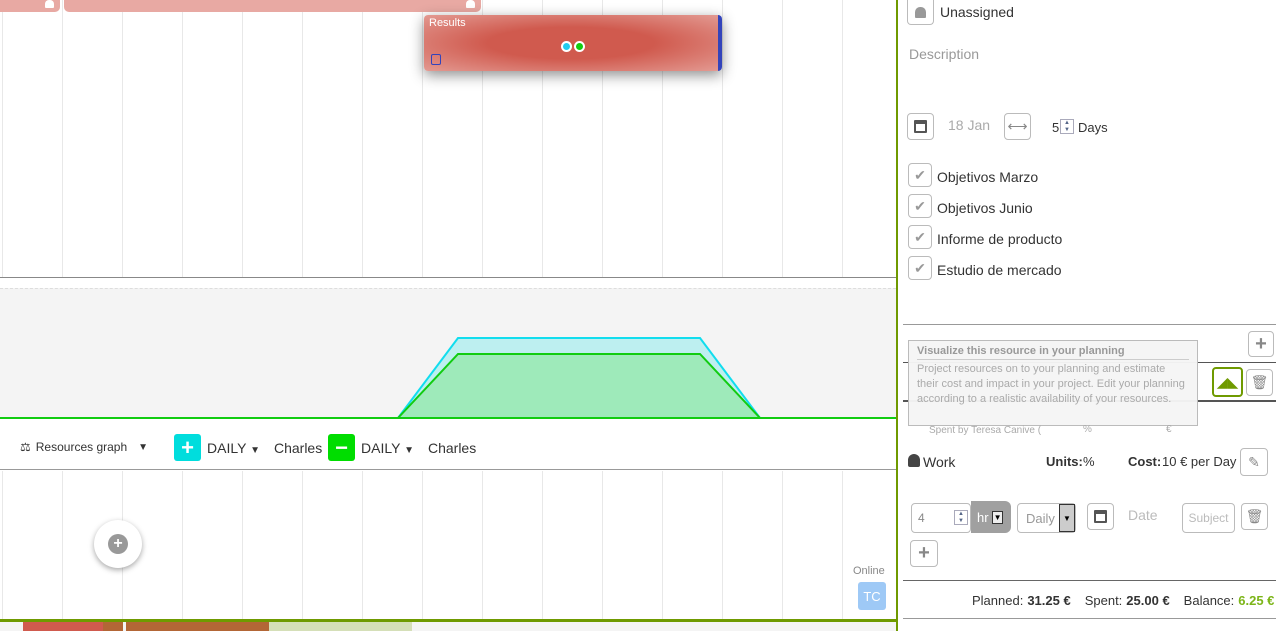  What do you see at coordinates (985, 208) in the screenshot?
I see `checklist-item: Objetivos Junio` at bounding box center [985, 208].